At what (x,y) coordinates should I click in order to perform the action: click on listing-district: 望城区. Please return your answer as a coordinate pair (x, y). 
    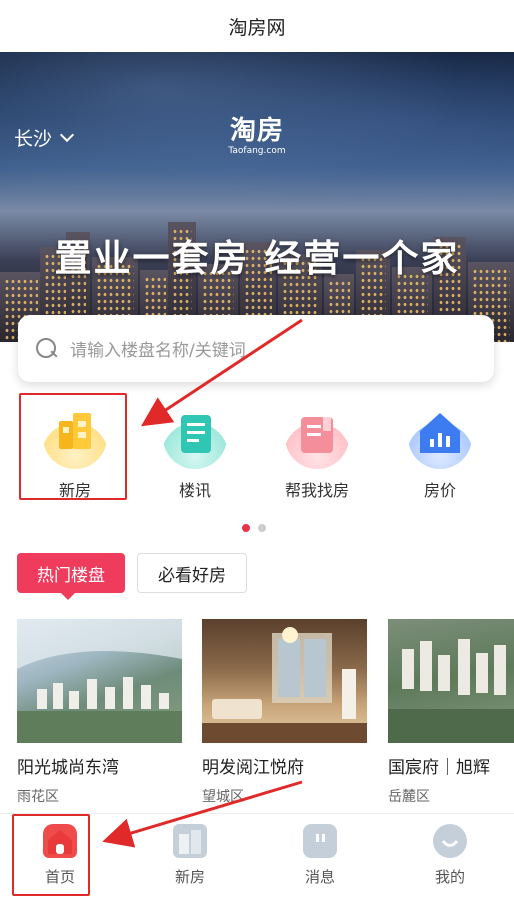
    Looking at the image, I should click on (223, 797).